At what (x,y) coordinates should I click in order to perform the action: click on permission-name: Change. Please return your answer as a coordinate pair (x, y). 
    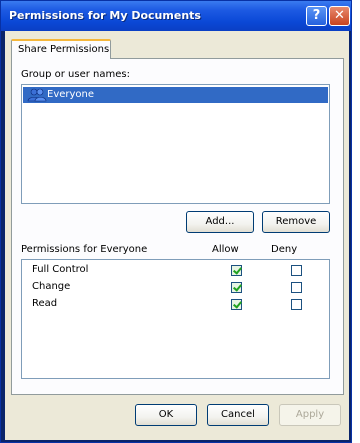
    Looking at the image, I should click on (51, 286).